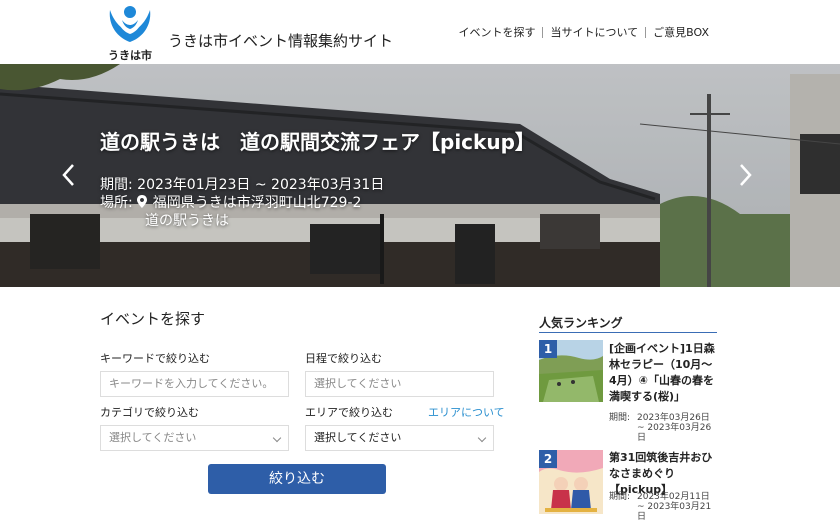 The width and height of the screenshot is (840, 521). I want to click on period-end: ~ 2023年03月21日, so click(674, 511).